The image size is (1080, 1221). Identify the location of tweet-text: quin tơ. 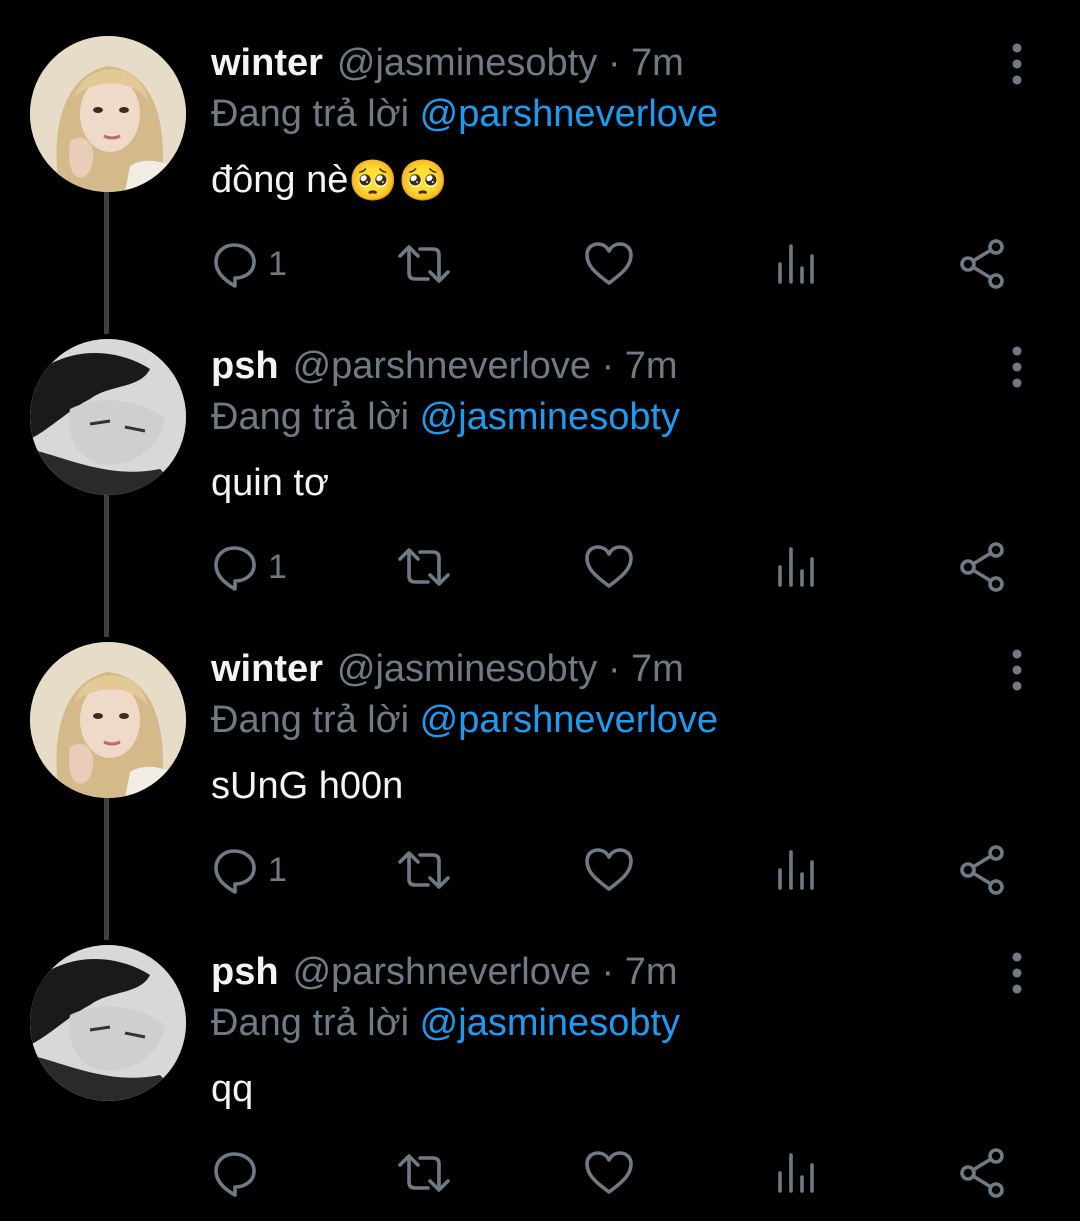
(270, 483).